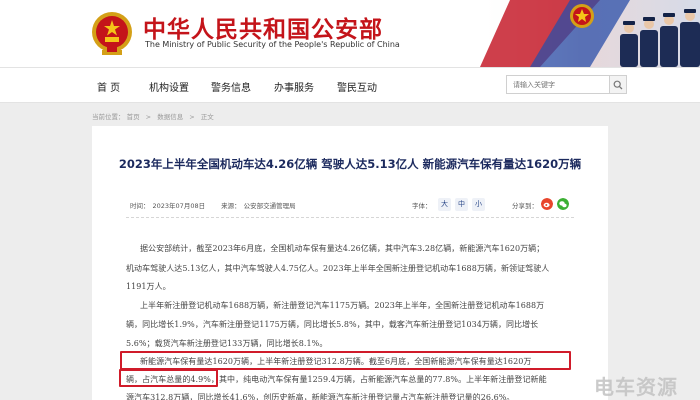 The width and height of the screenshot is (700, 400). Describe the element at coordinates (422, 206) in the screenshot. I see `font-size-label: 字体：` at that location.